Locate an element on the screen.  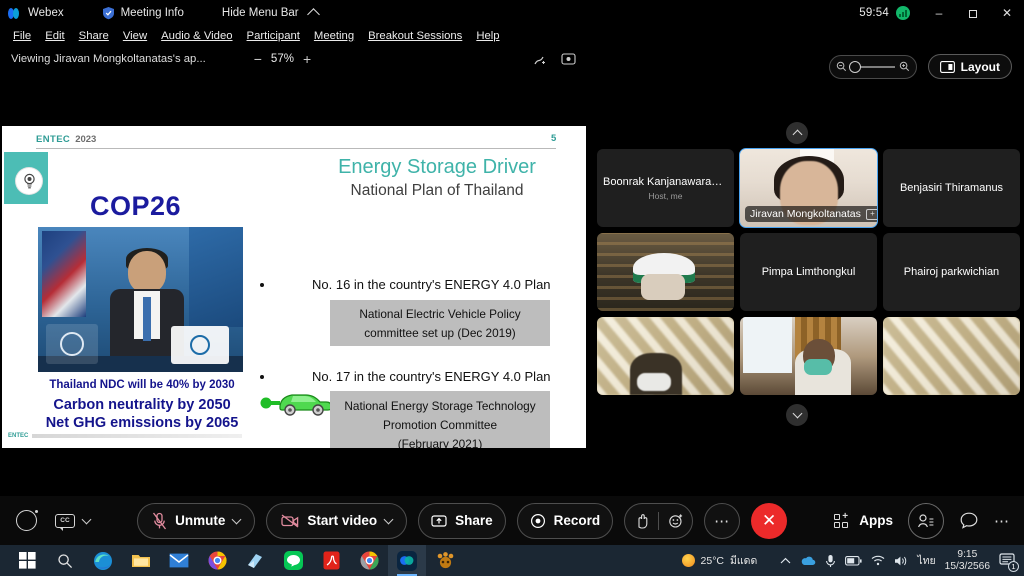
minimize-button: – is located at coordinates (939, 13).